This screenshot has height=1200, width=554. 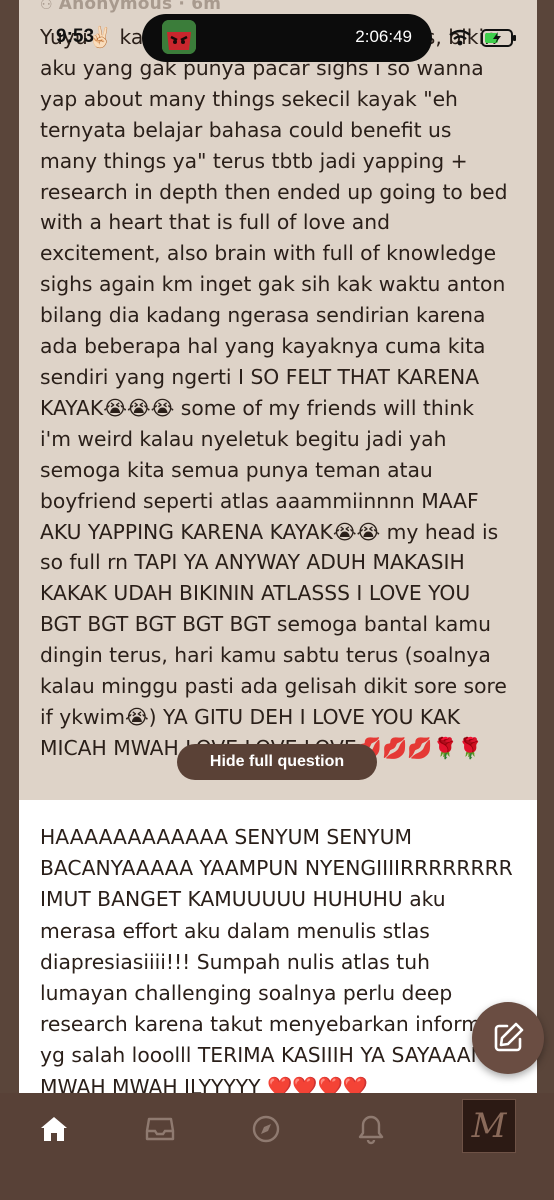 What do you see at coordinates (46, 6) in the screenshot?
I see `anonymous-icon: ⚇` at bounding box center [46, 6].